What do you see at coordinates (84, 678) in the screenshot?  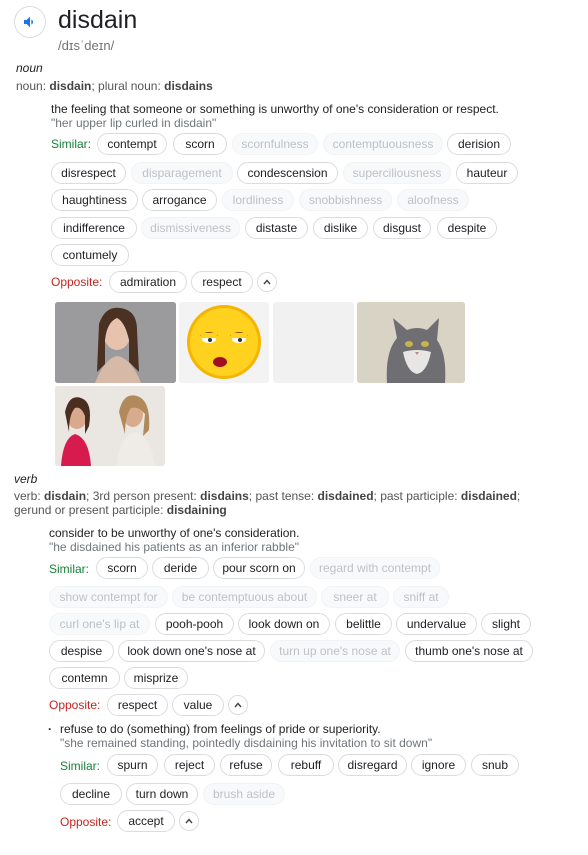 I see `synonym-chip: contemn` at bounding box center [84, 678].